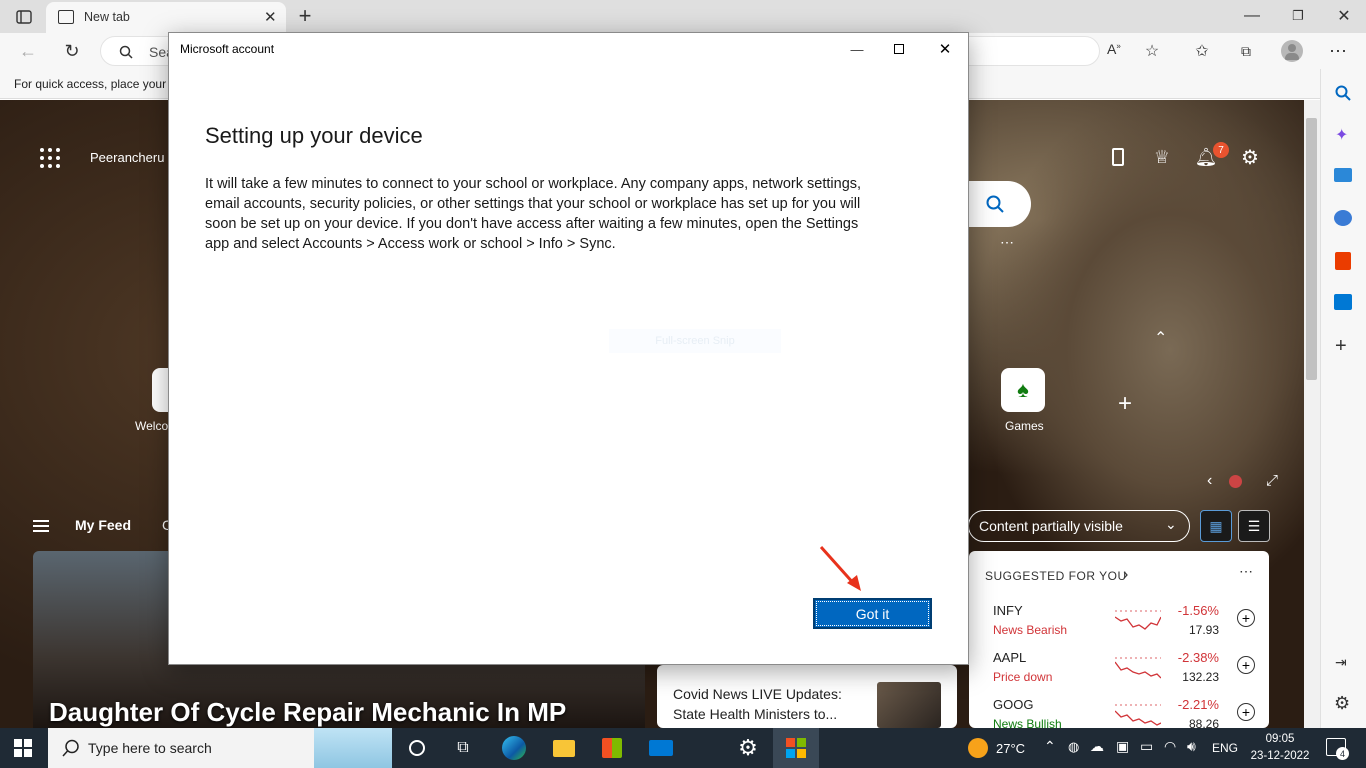 Image resolution: width=1366 pixels, height=768 pixels. I want to click on back-icon: ←, so click(28, 51).